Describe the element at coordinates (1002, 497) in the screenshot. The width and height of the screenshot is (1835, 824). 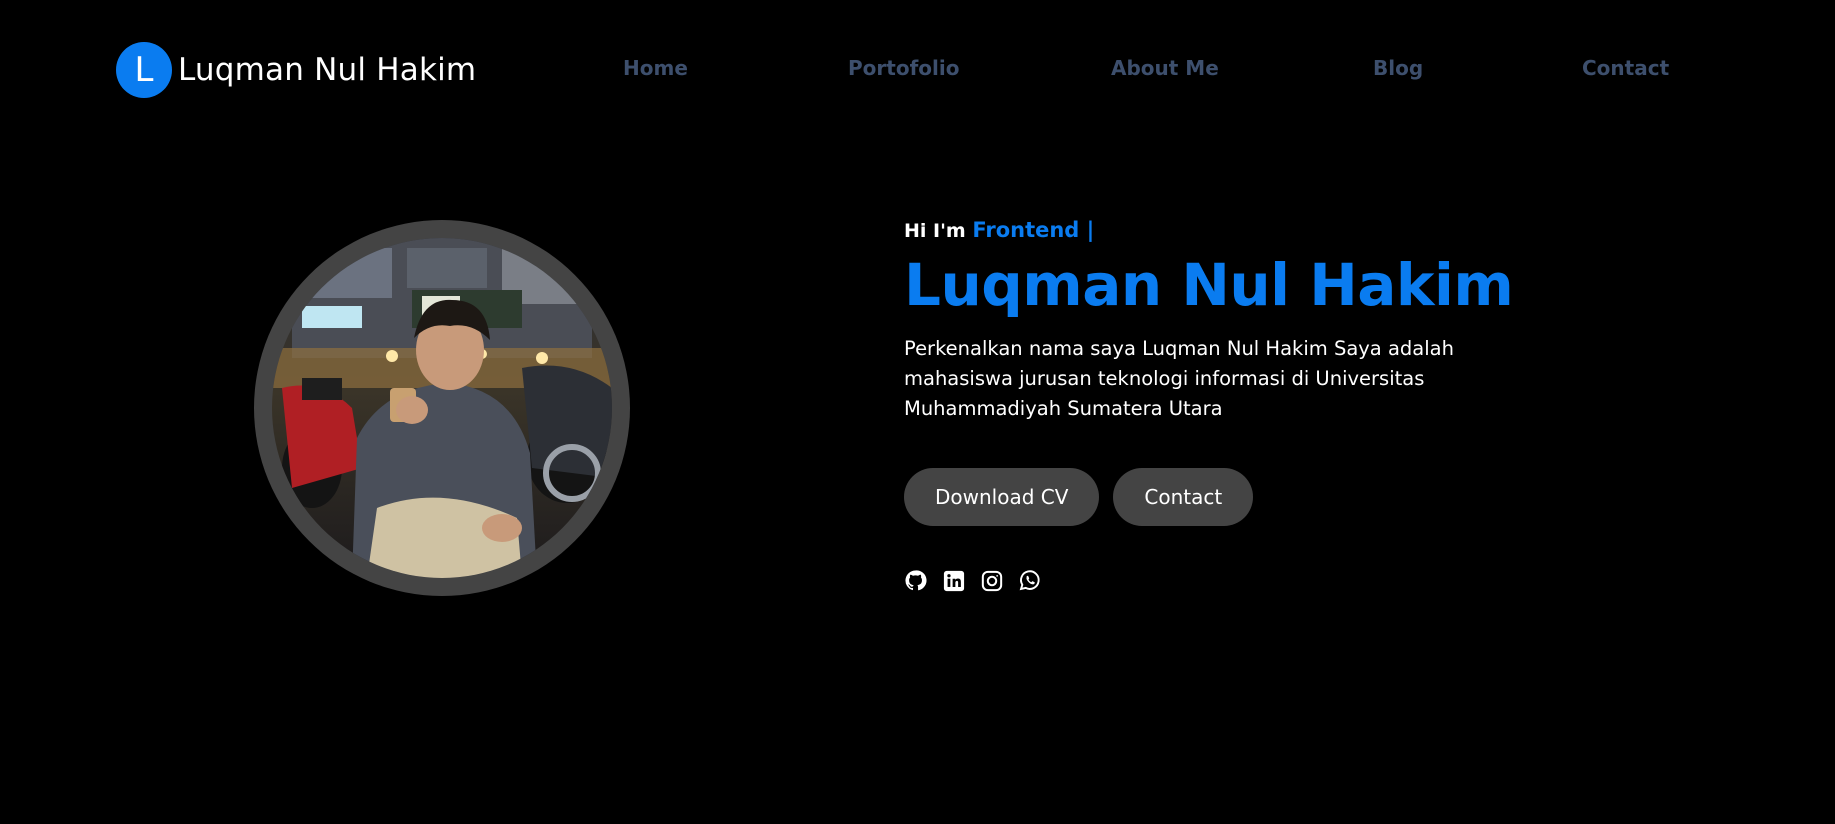
I see `download-cv-button: Download CV` at that location.